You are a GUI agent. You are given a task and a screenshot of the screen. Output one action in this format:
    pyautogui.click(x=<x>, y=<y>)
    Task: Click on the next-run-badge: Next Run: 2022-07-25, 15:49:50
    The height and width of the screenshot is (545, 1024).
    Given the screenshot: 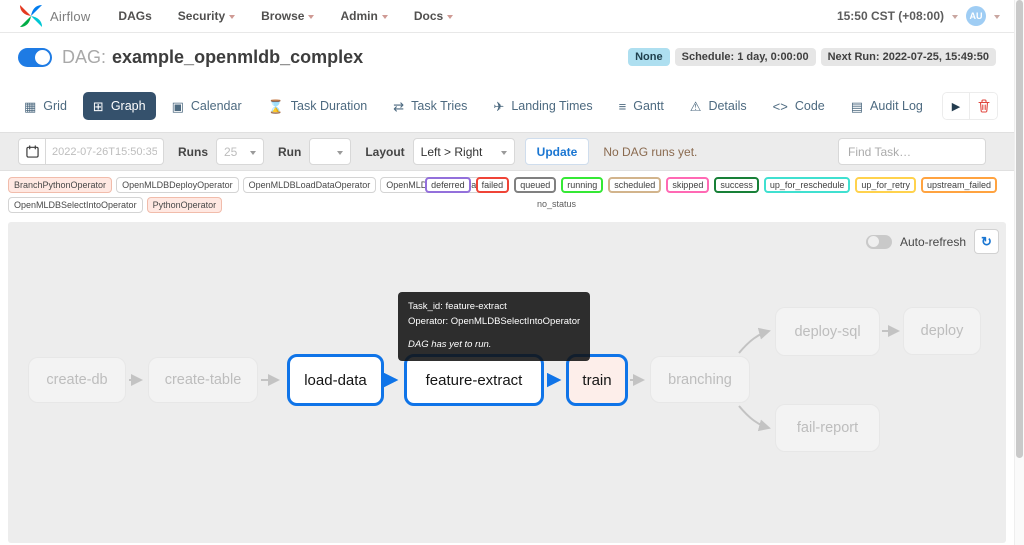 What is the action you would take?
    pyautogui.click(x=908, y=57)
    